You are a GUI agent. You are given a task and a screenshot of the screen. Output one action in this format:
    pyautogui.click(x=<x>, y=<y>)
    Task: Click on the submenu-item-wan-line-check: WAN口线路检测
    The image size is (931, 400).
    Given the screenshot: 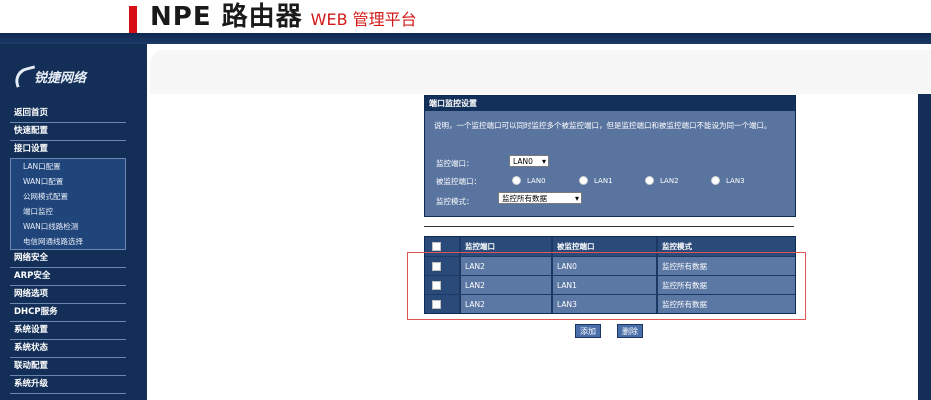 What is the action you would take?
    pyautogui.click(x=68, y=226)
    